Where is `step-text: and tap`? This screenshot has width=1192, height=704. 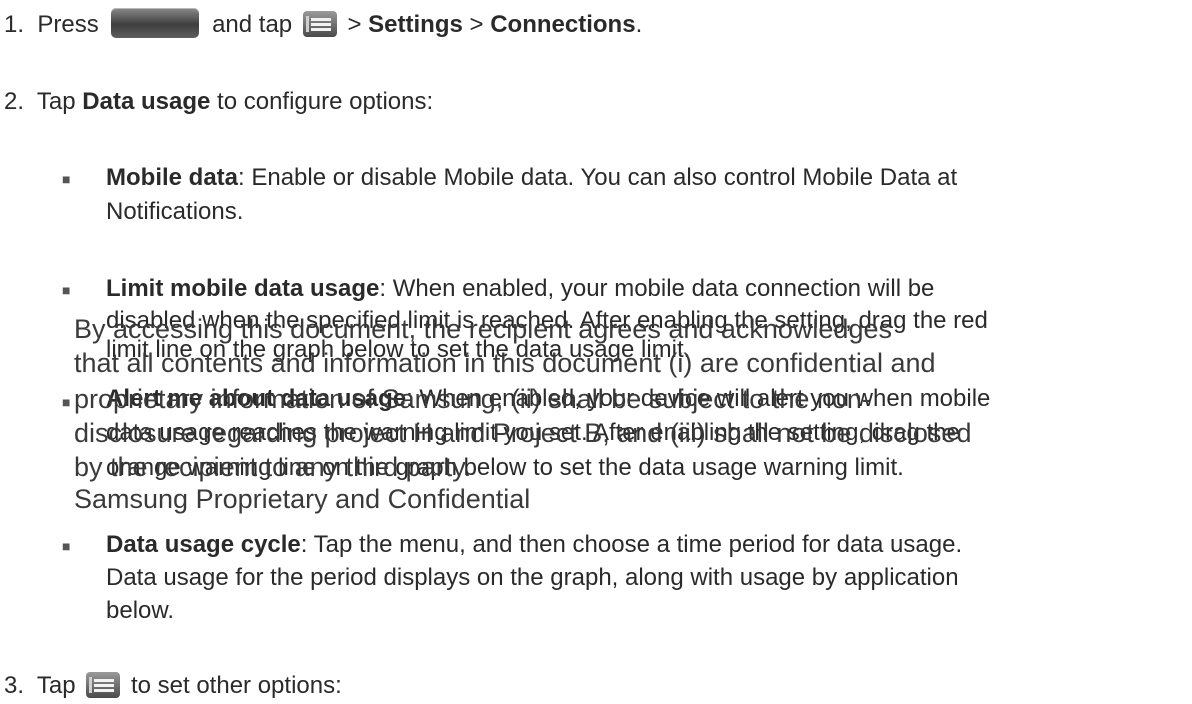
step-text: and tap is located at coordinates (252, 24).